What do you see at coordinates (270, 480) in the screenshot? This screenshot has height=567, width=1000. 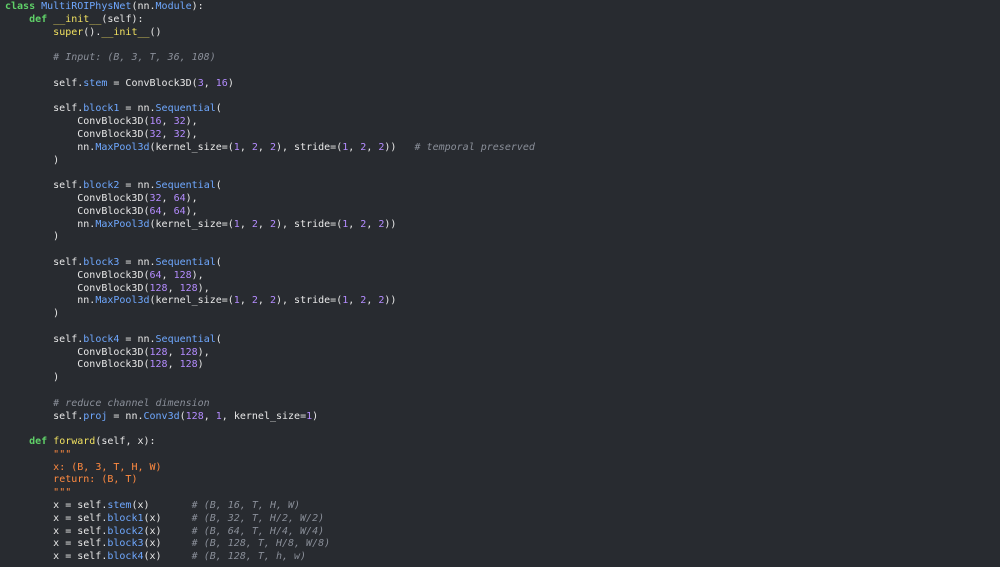 I see `code-line: return: (B, T)` at bounding box center [270, 480].